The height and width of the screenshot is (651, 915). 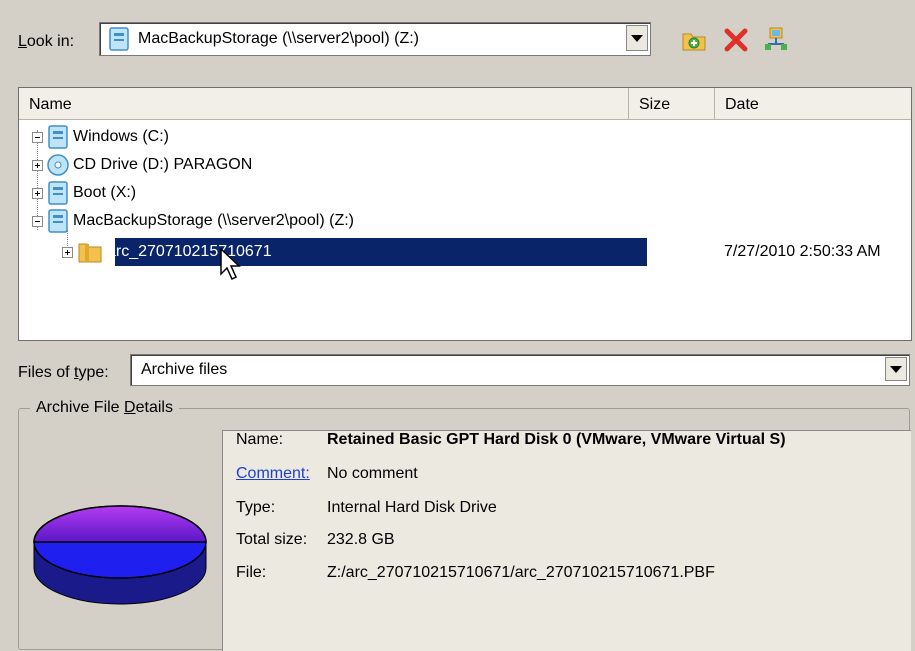 What do you see at coordinates (802, 251) in the screenshot?
I see `archive-date: 7/27/2010 2:50:33 AM` at bounding box center [802, 251].